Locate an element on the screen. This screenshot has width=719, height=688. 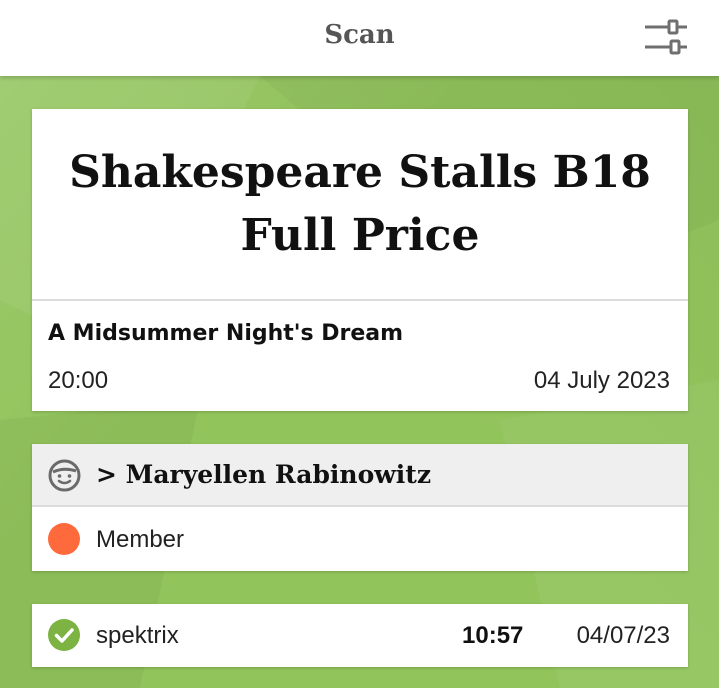
scan-date: 04/07/23 is located at coordinates (623, 635).